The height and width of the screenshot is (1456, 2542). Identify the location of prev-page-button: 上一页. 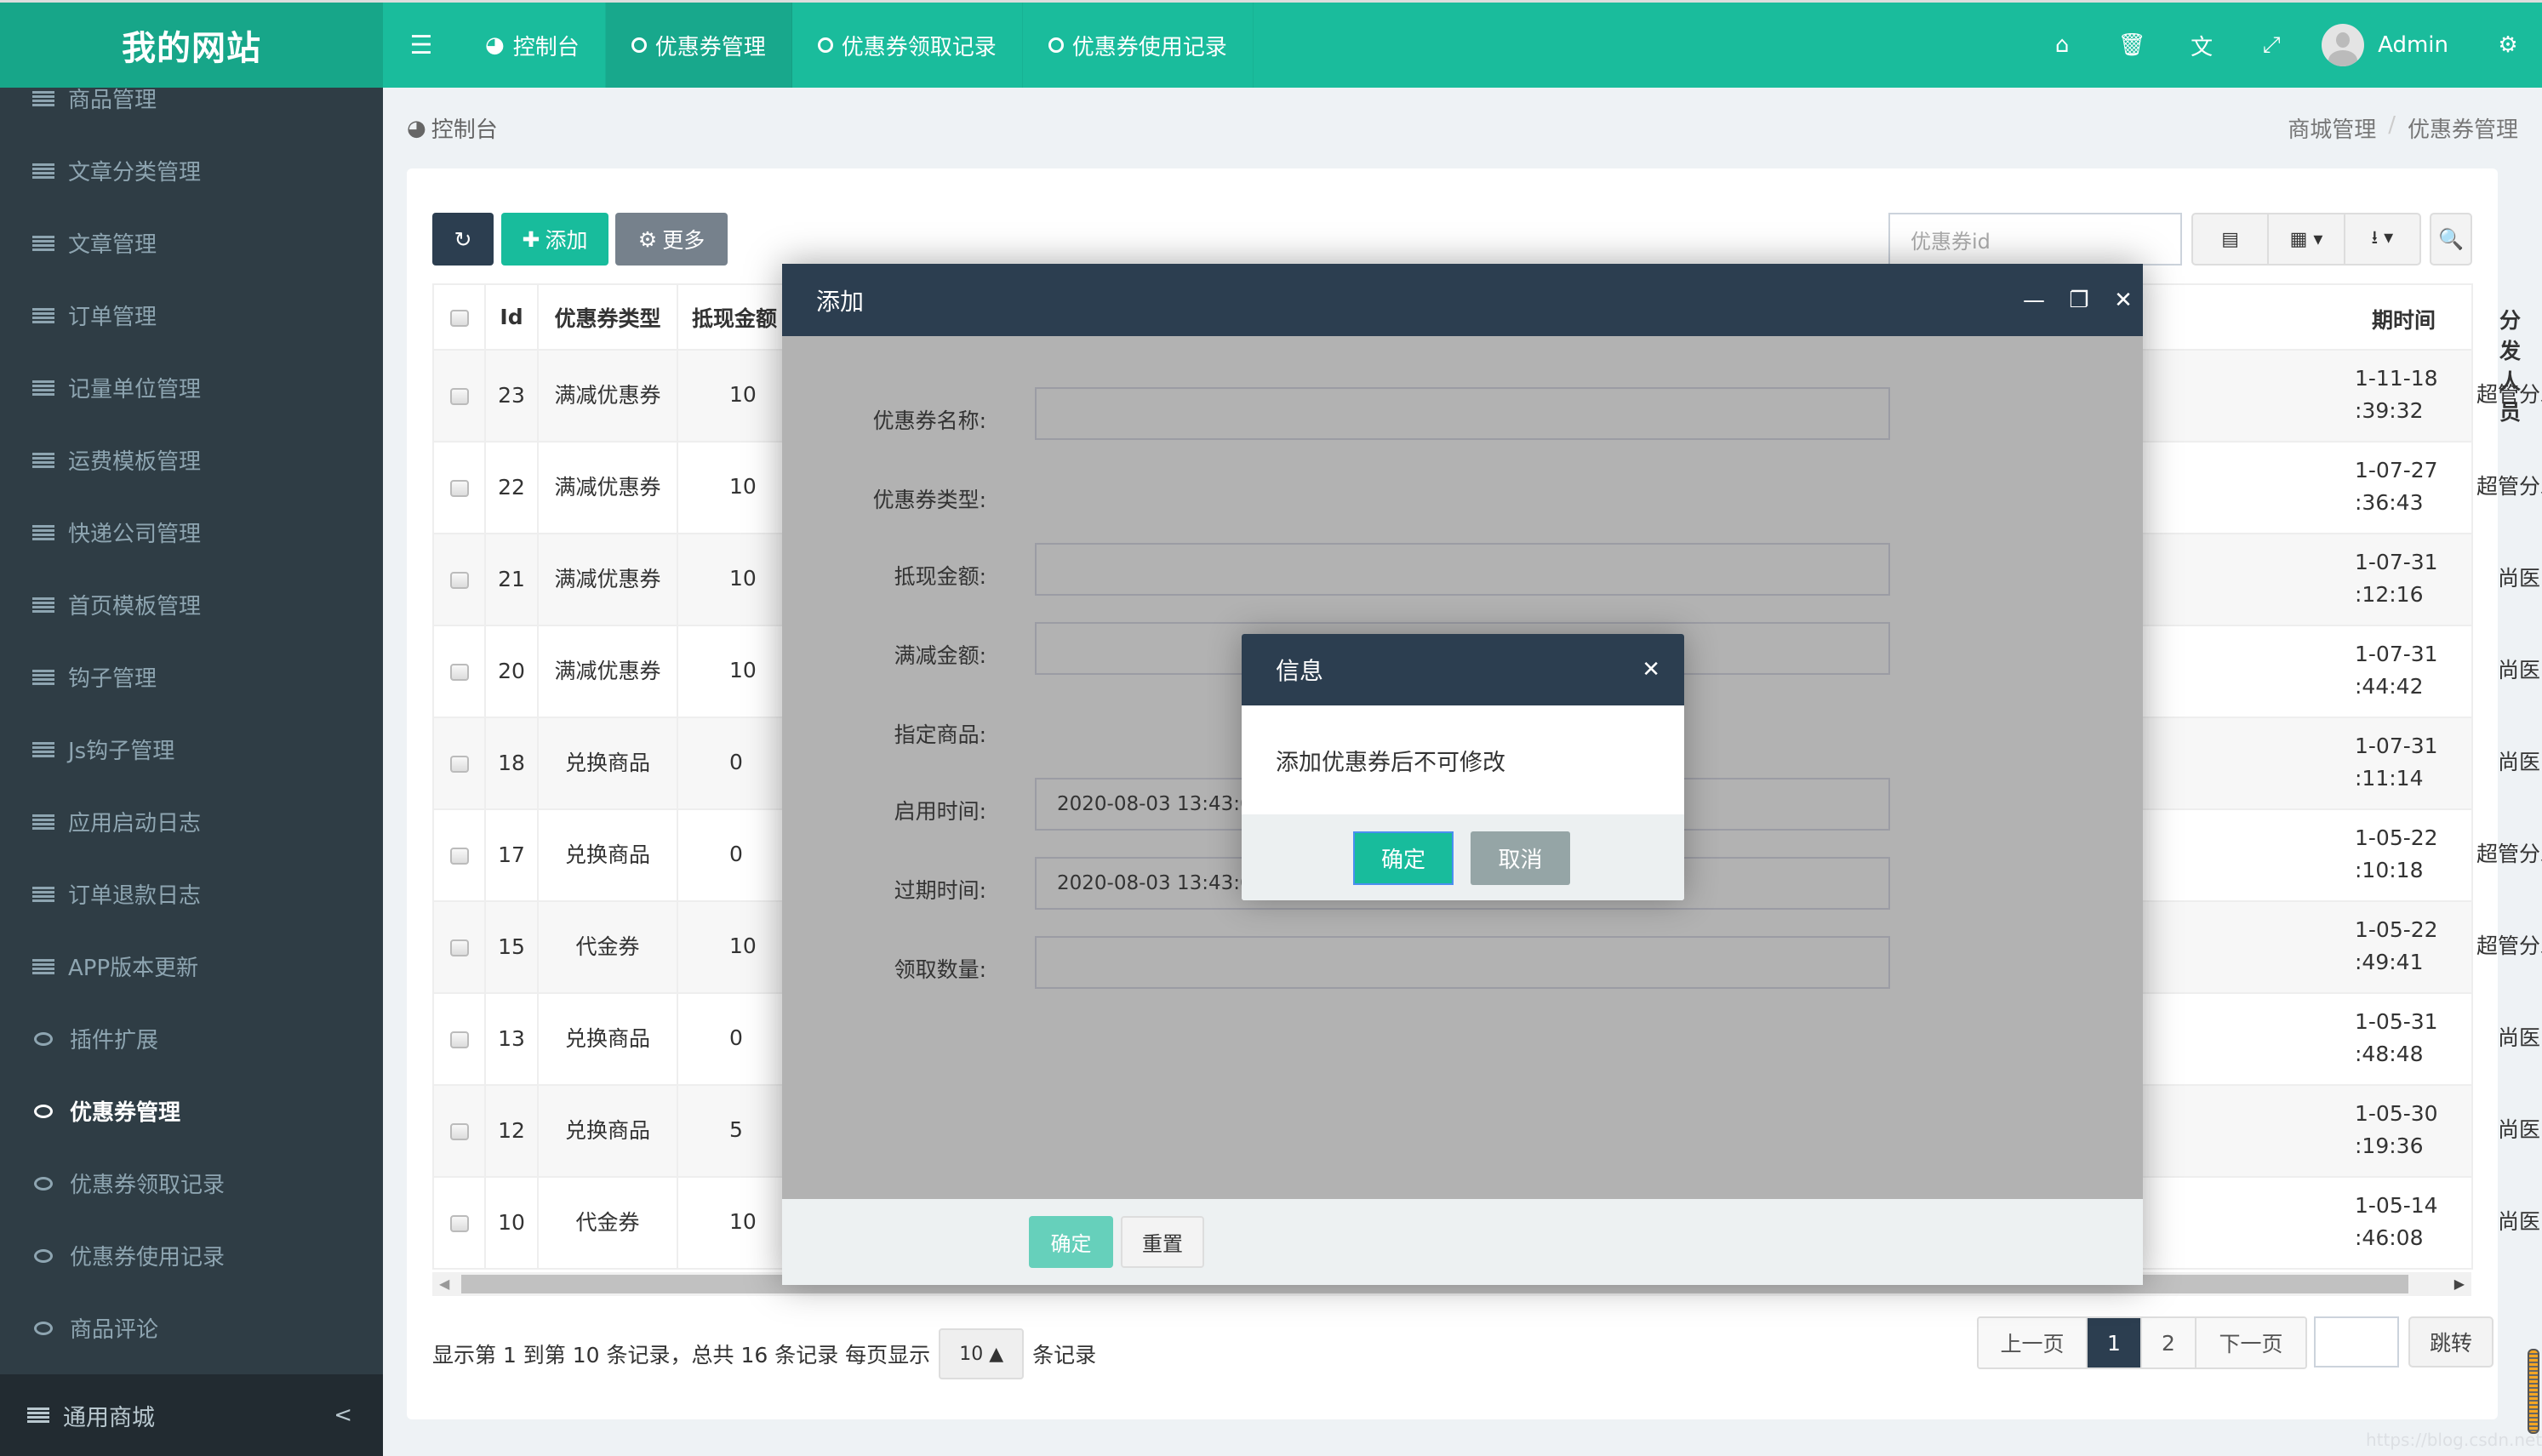
(2033, 1342).